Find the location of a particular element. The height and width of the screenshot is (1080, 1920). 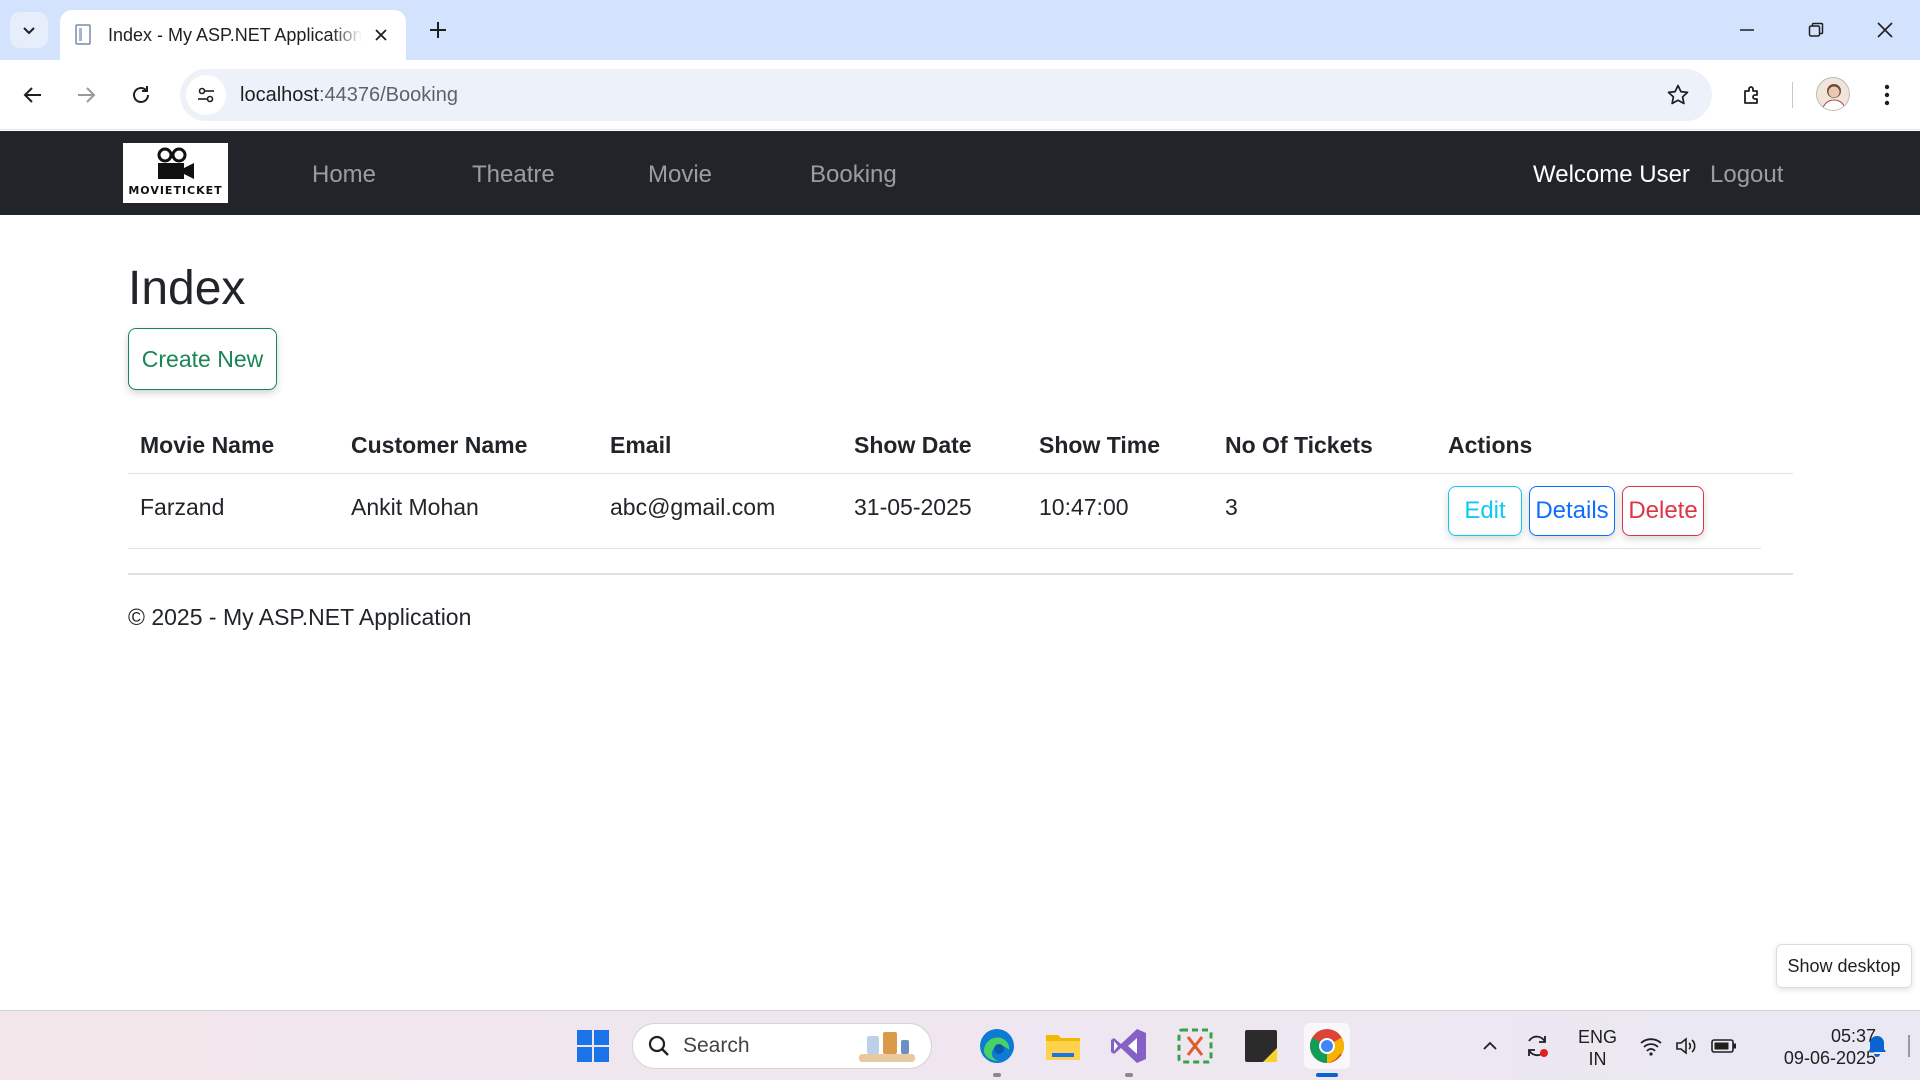

windows-taskbar: Search ENG IN 05:37 09-06-2025 is located at coordinates (960, 1045).